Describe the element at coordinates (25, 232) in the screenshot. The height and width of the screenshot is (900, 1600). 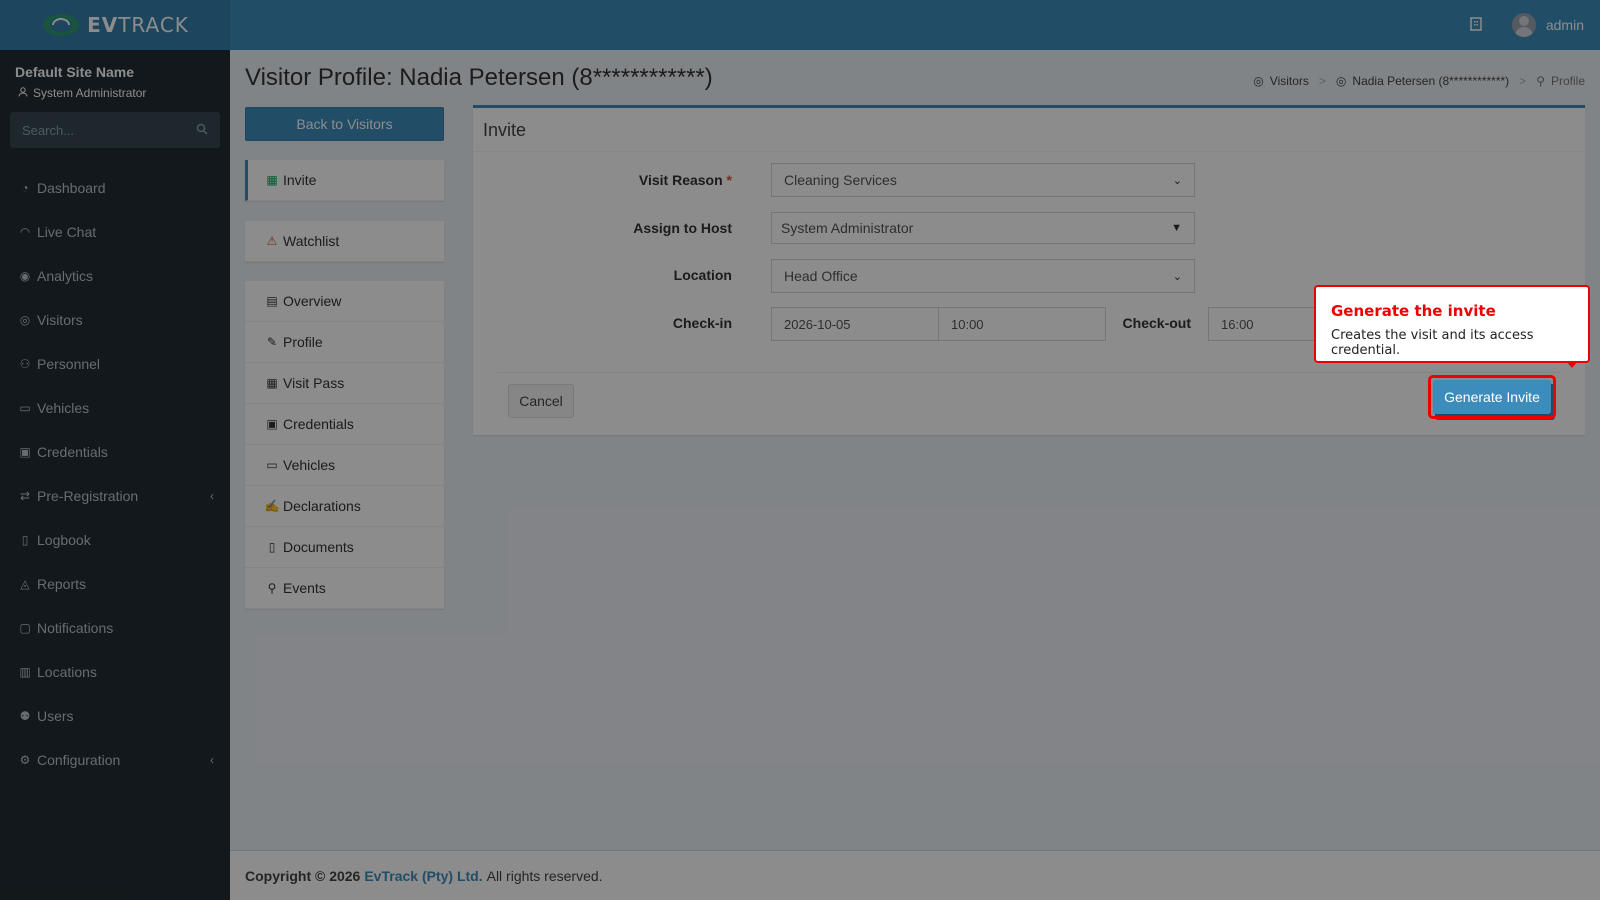
I see `headset-icon: ◠` at that location.